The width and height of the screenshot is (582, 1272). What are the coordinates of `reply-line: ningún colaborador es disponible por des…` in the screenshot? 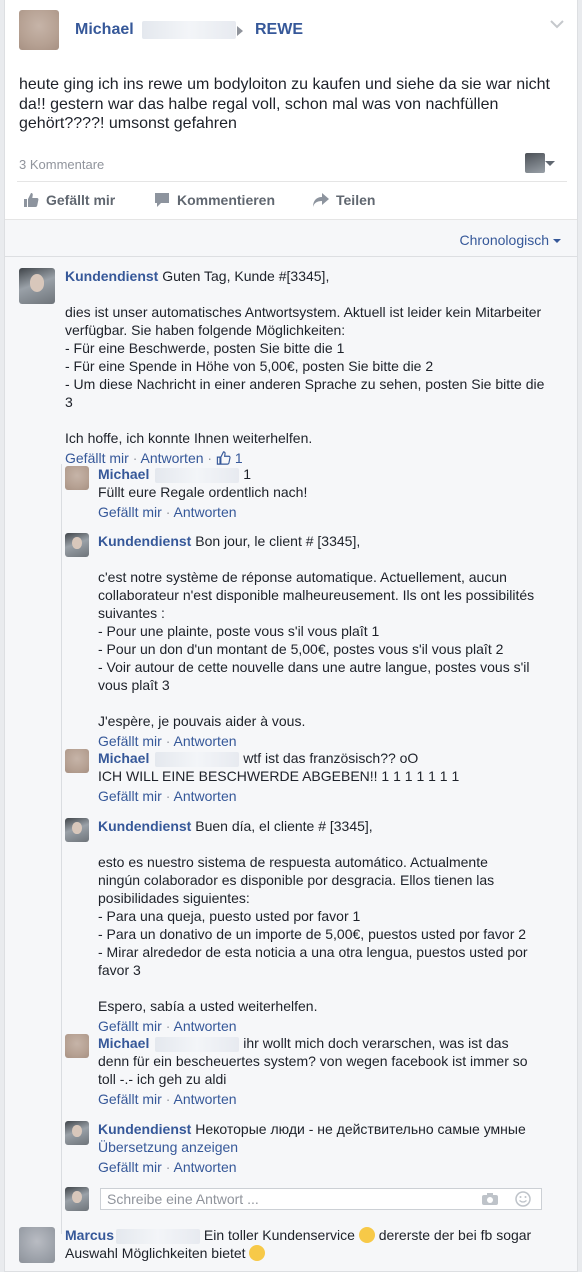 It's located at (296, 880).